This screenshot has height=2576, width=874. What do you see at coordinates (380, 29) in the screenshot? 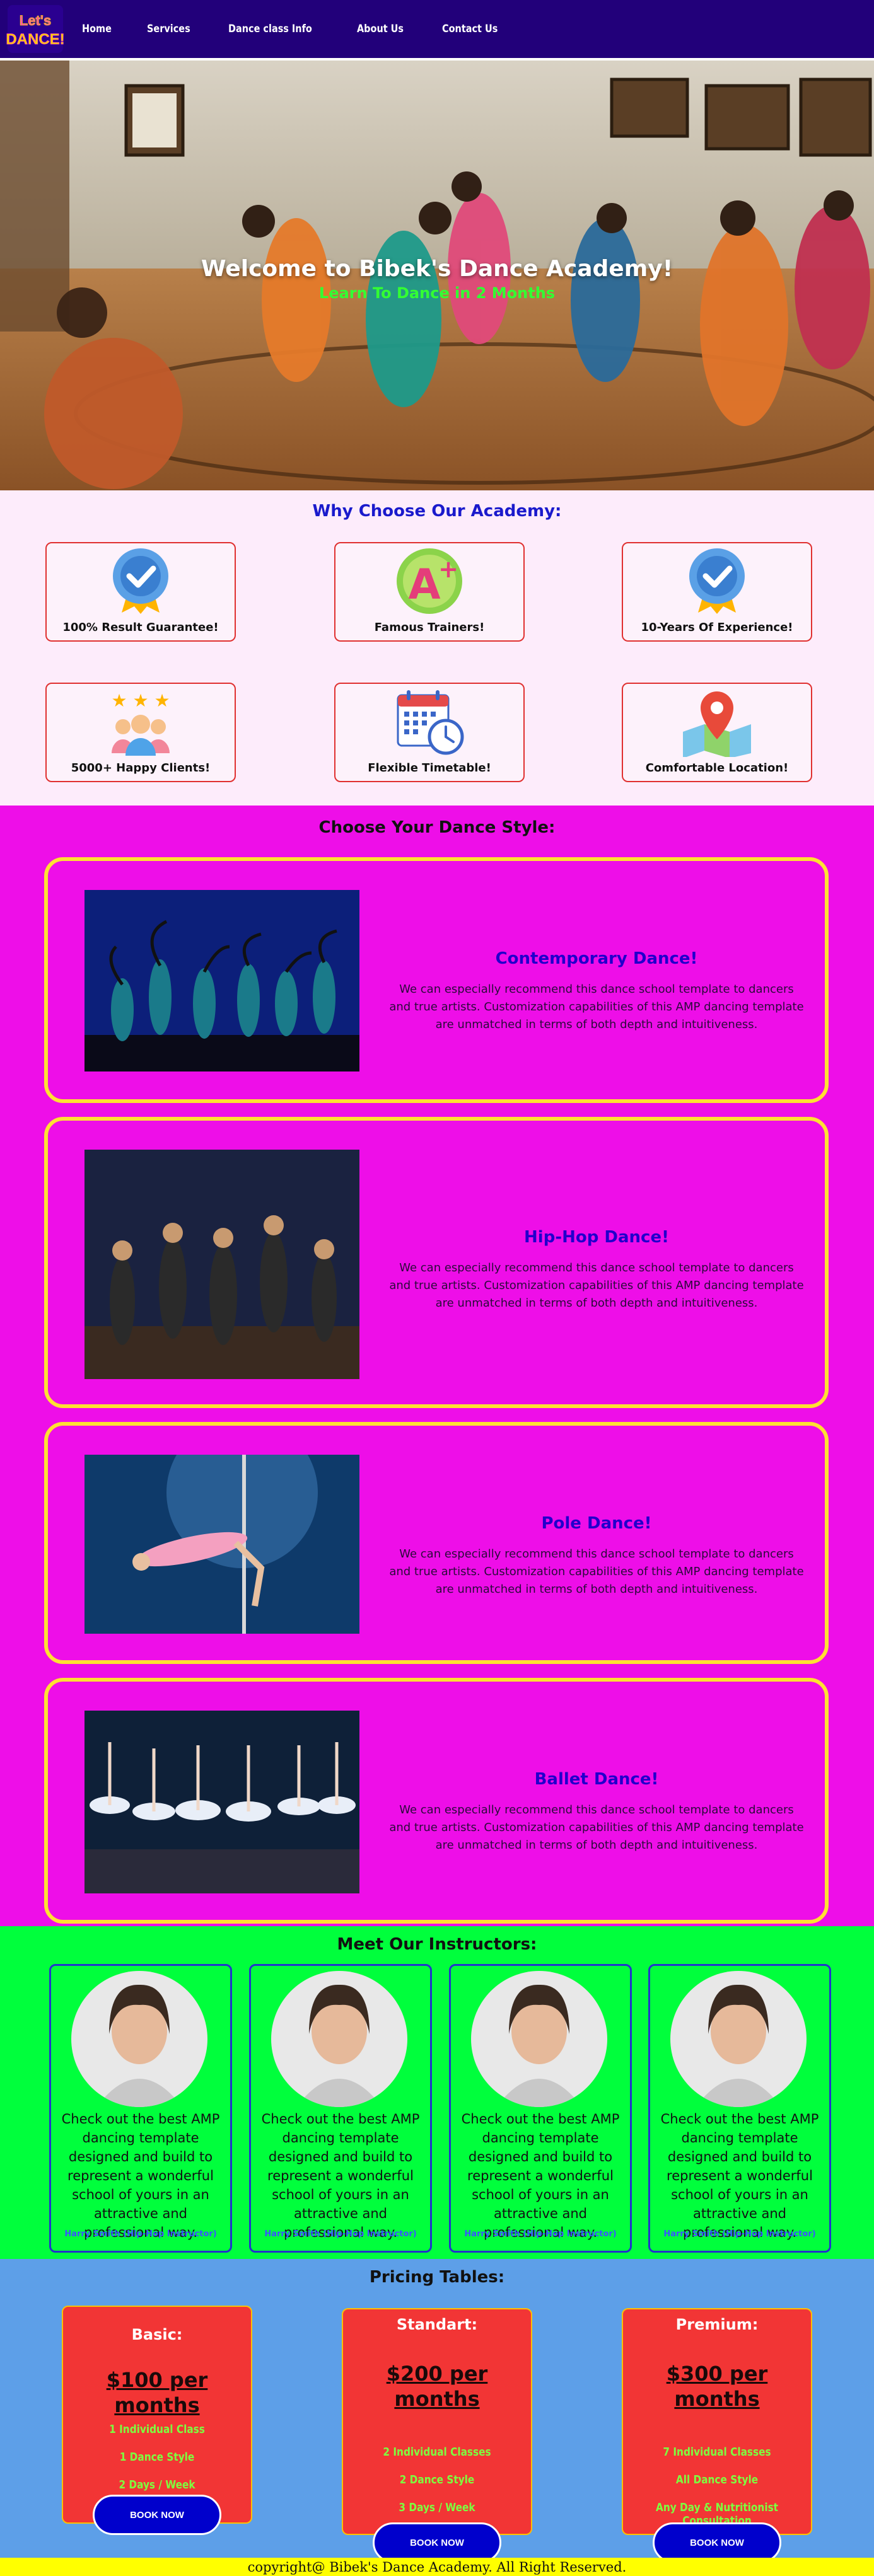
I see `nav-about-us: About Us` at bounding box center [380, 29].